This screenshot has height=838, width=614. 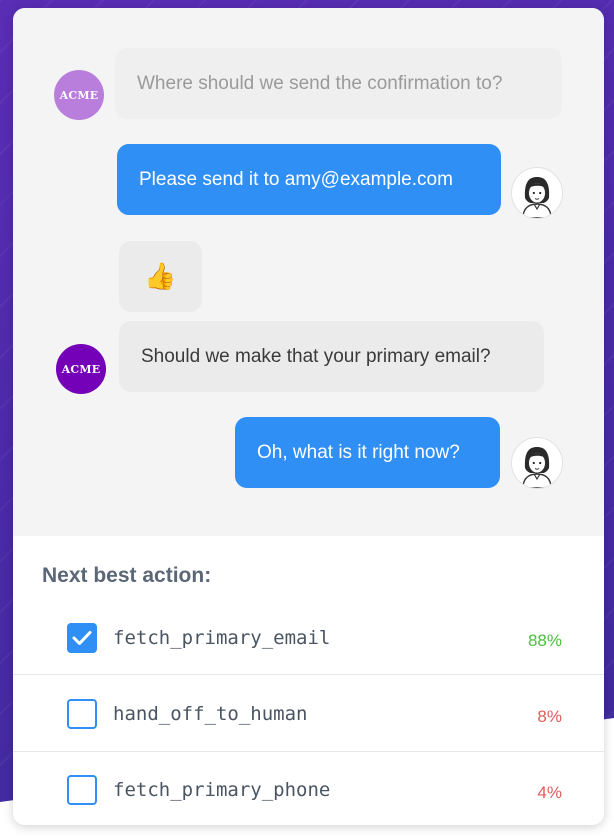 I want to click on action-label: fetch_primary_phone, so click(x=222, y=790).